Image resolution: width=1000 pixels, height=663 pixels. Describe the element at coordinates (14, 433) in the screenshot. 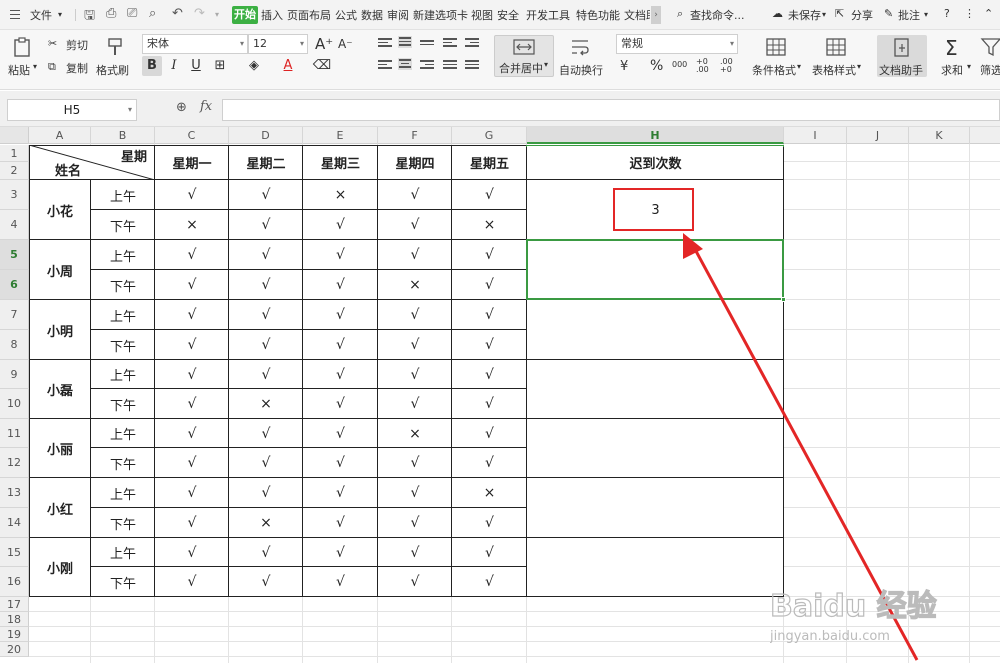

I see `row-header-11: 11` at that location.